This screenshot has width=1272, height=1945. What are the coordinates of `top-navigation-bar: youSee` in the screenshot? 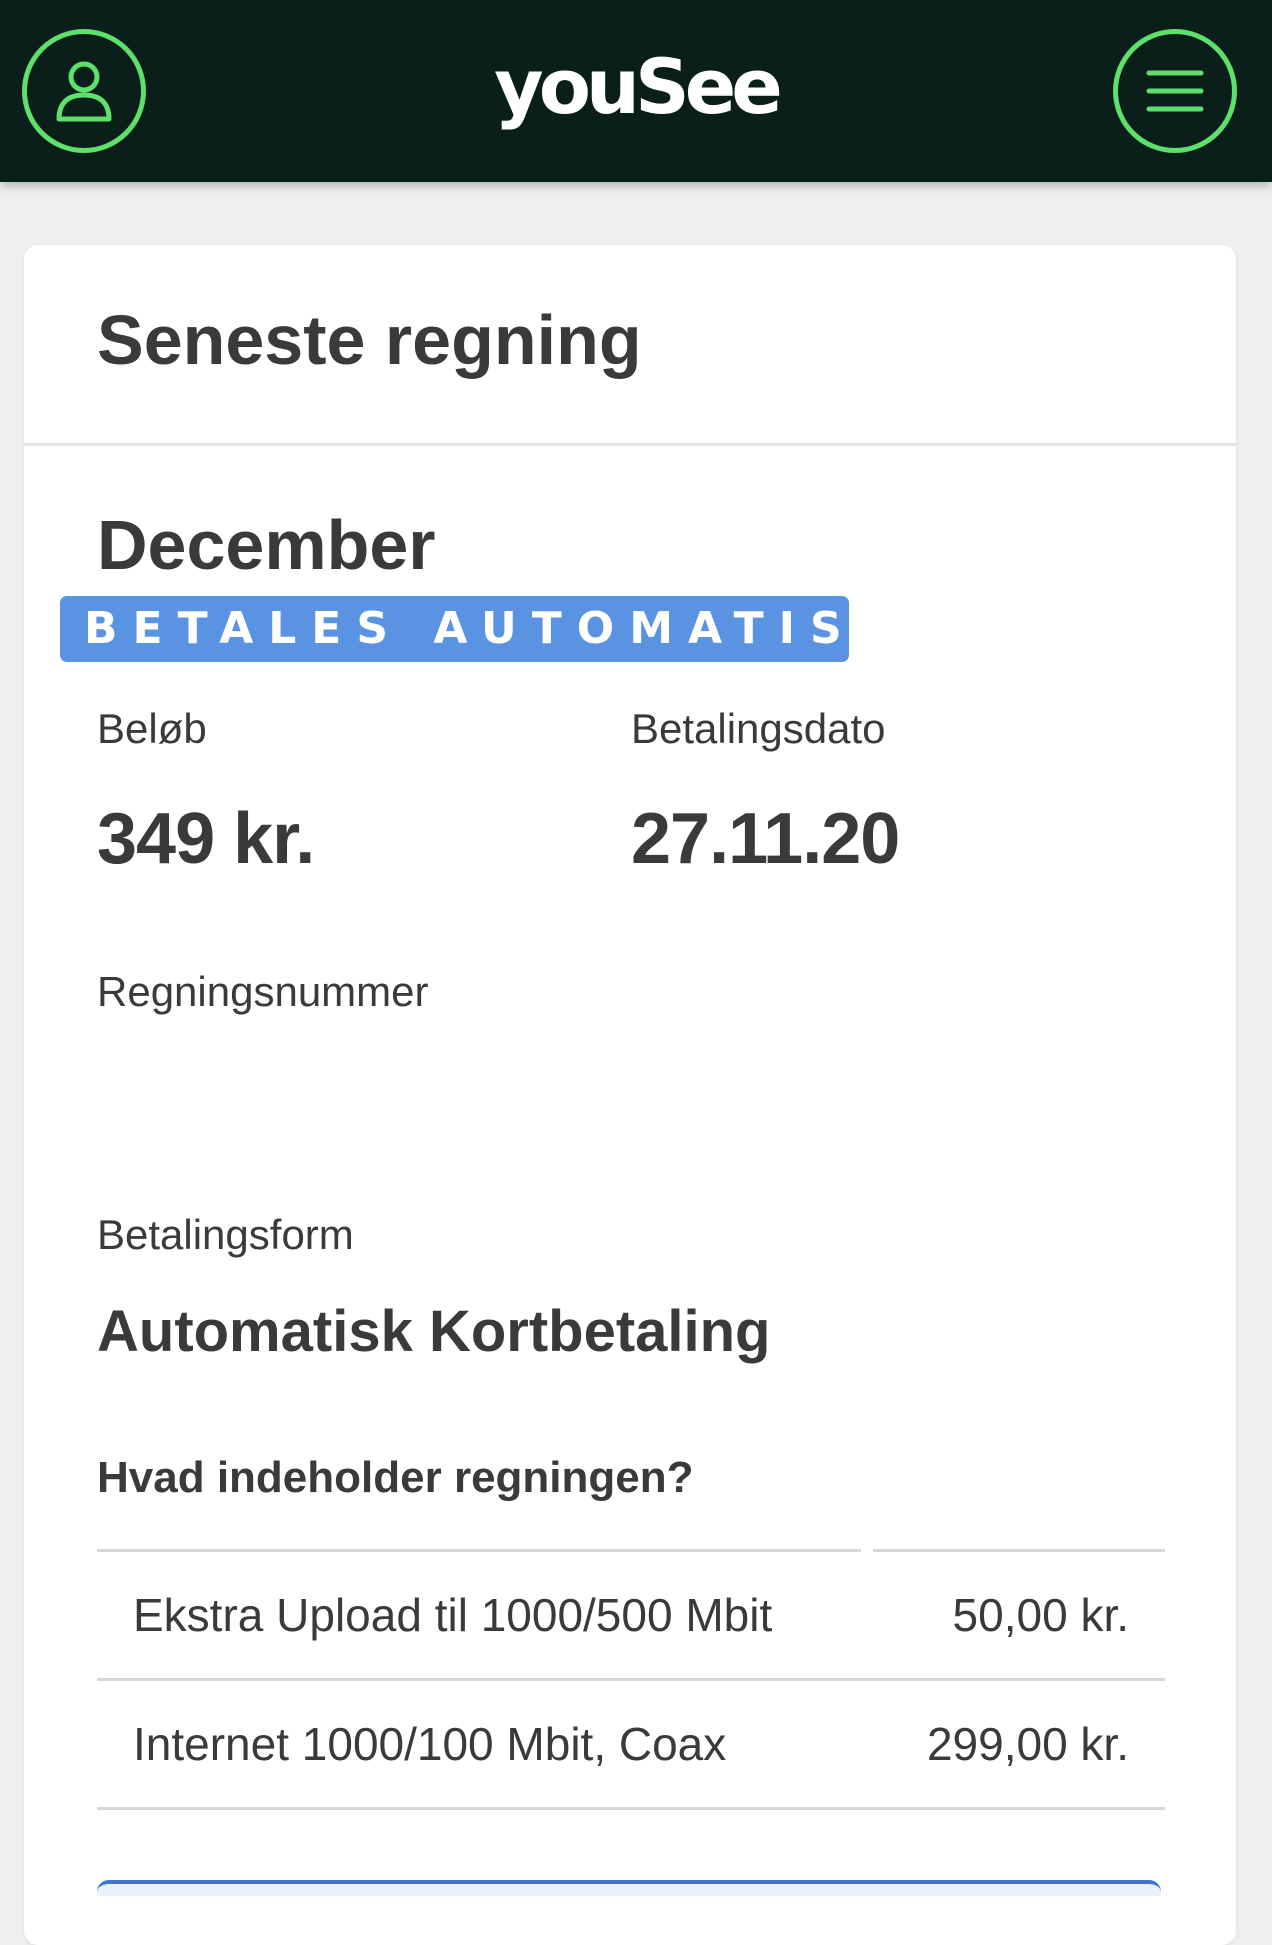 It's located at (636, 91).